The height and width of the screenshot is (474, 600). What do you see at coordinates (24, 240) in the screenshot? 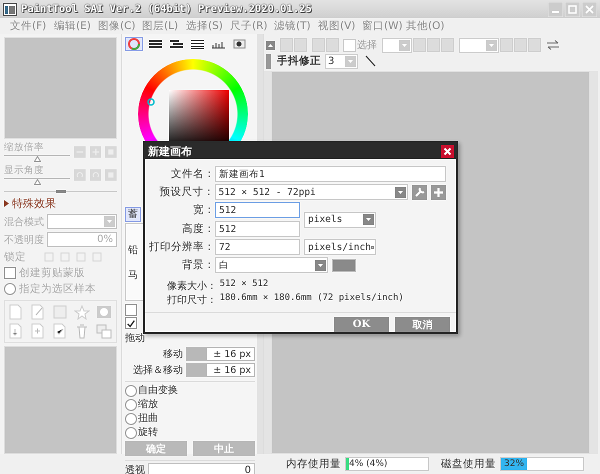
I see `field-label: 不透明度` at bounding box center [24, 240].